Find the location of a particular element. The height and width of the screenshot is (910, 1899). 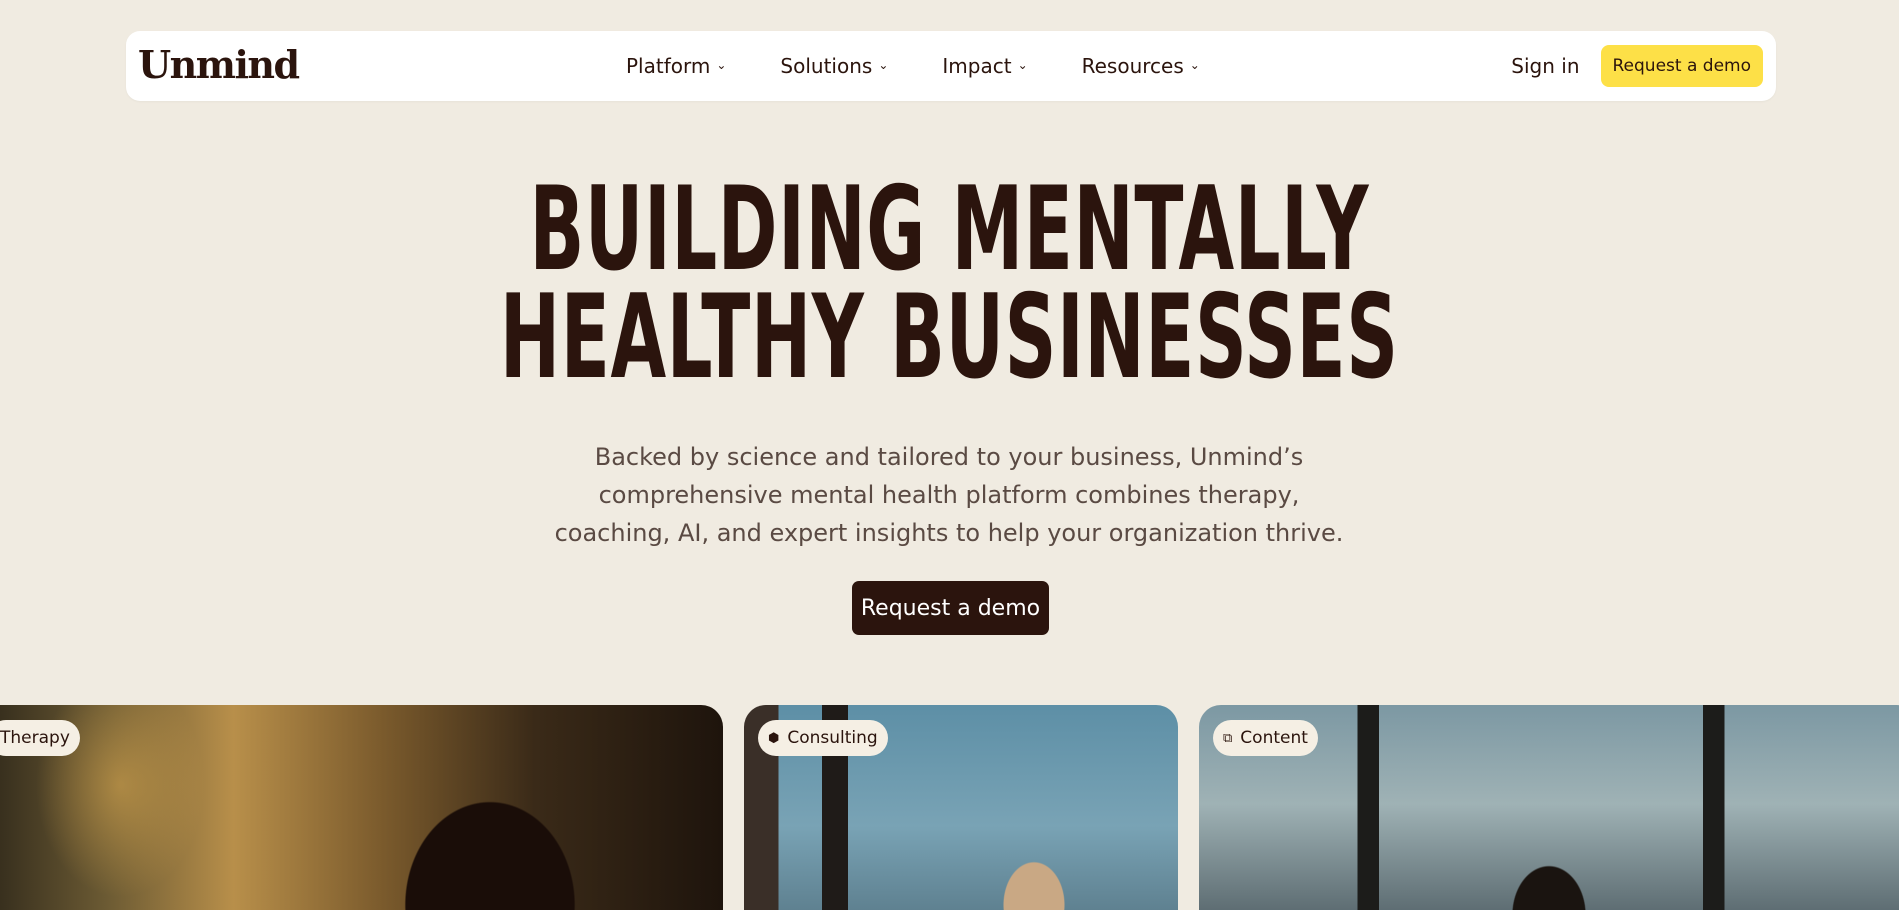

nav-item-resources: Resources ⌄ is located at coordinates (1141, 66).